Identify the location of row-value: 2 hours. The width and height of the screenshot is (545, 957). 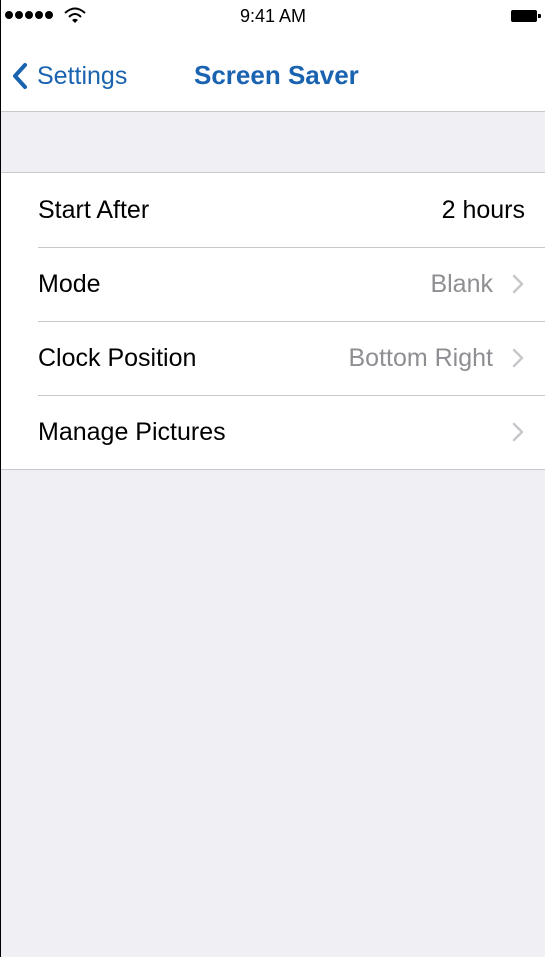
(483, 209).